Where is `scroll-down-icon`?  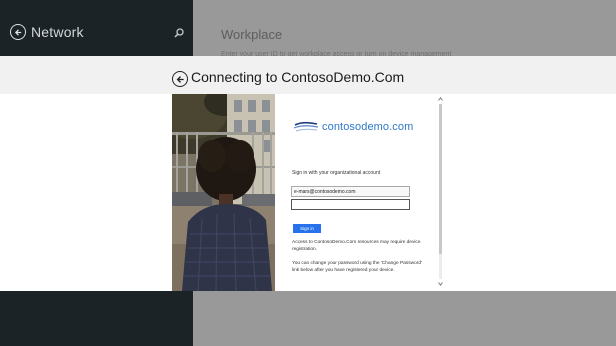 scroll-down-icon is located at coordinates (440, 284).